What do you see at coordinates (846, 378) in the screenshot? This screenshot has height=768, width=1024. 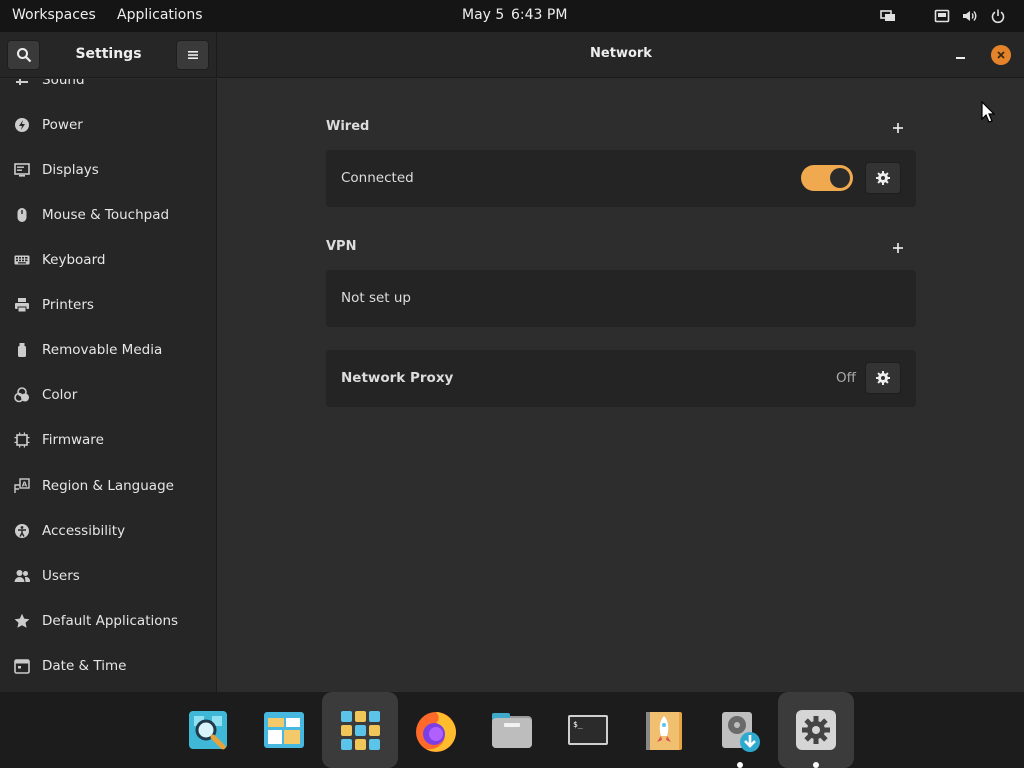 I see `proxy-status: Off` at bounding box center [846, 378].